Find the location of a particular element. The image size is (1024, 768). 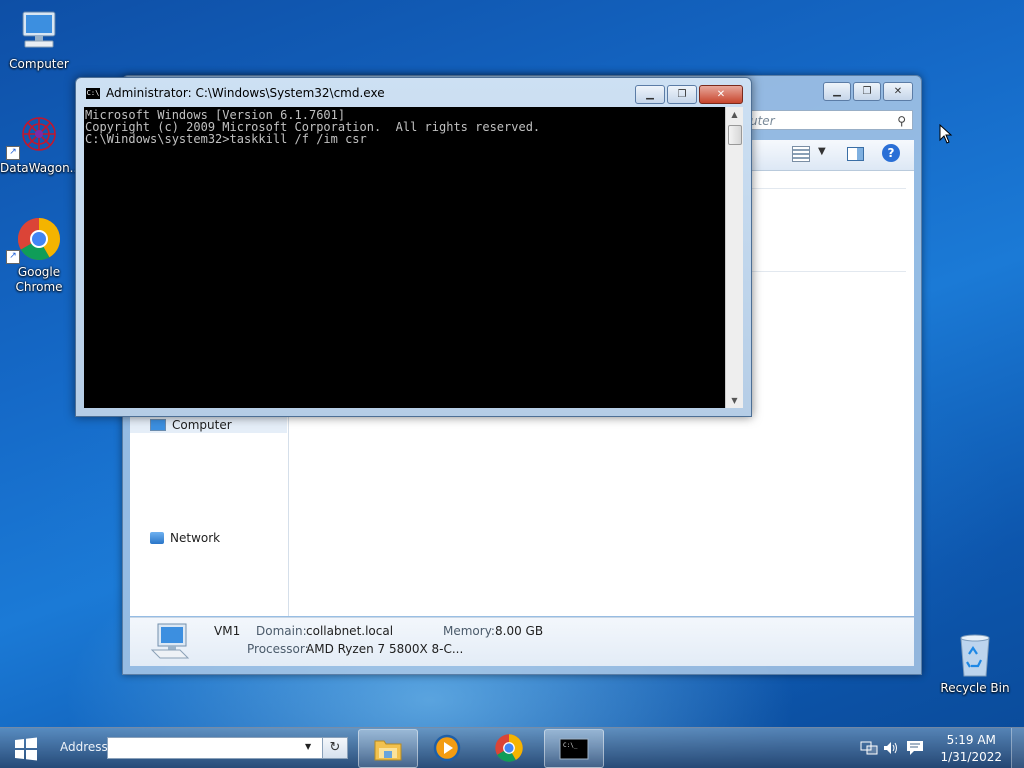

preview-pane-icon is located at coordinates (855, 154).